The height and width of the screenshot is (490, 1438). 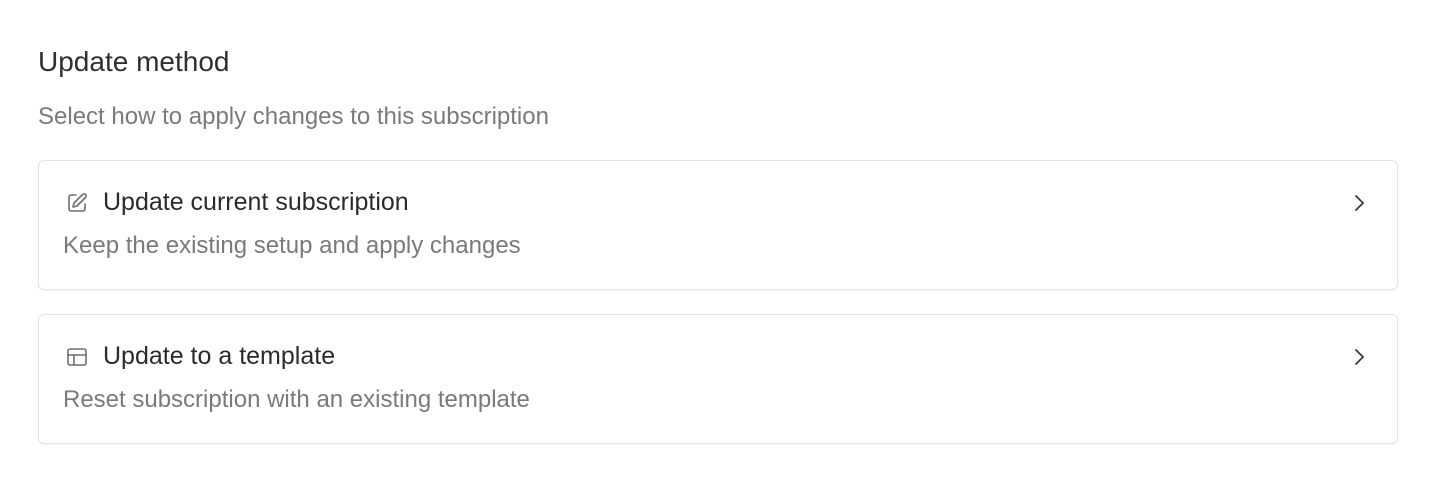 I want to click on option-title: Update current subscription, so click(x=256, y=202).